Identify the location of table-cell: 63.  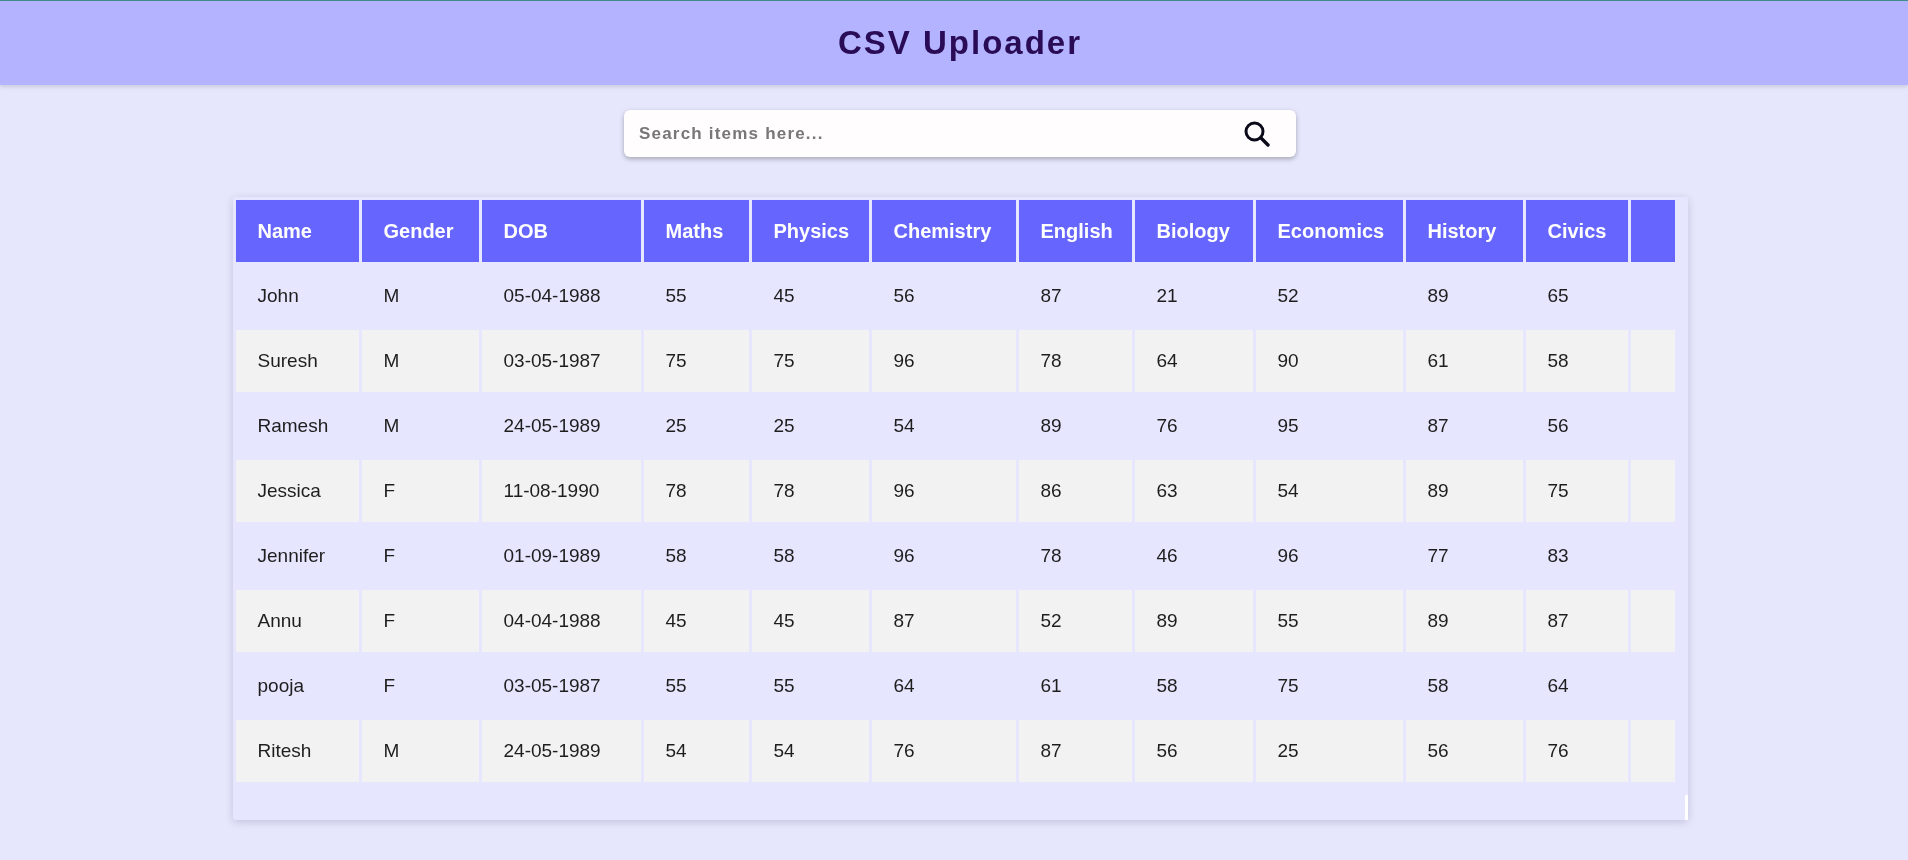
(1193, 491).